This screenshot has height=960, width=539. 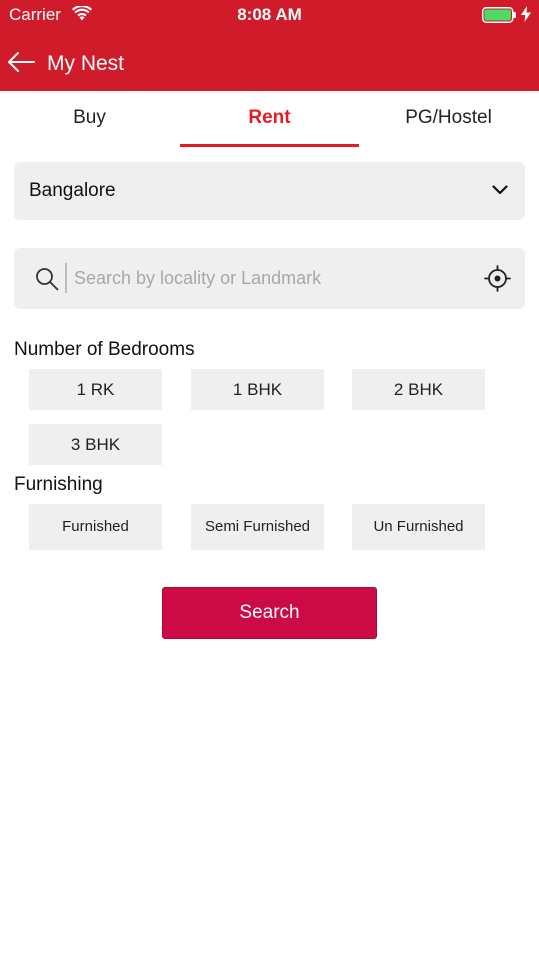 I want to click on bedroom-option-2bhk: 2 BHK, so click(x=418, y=389).